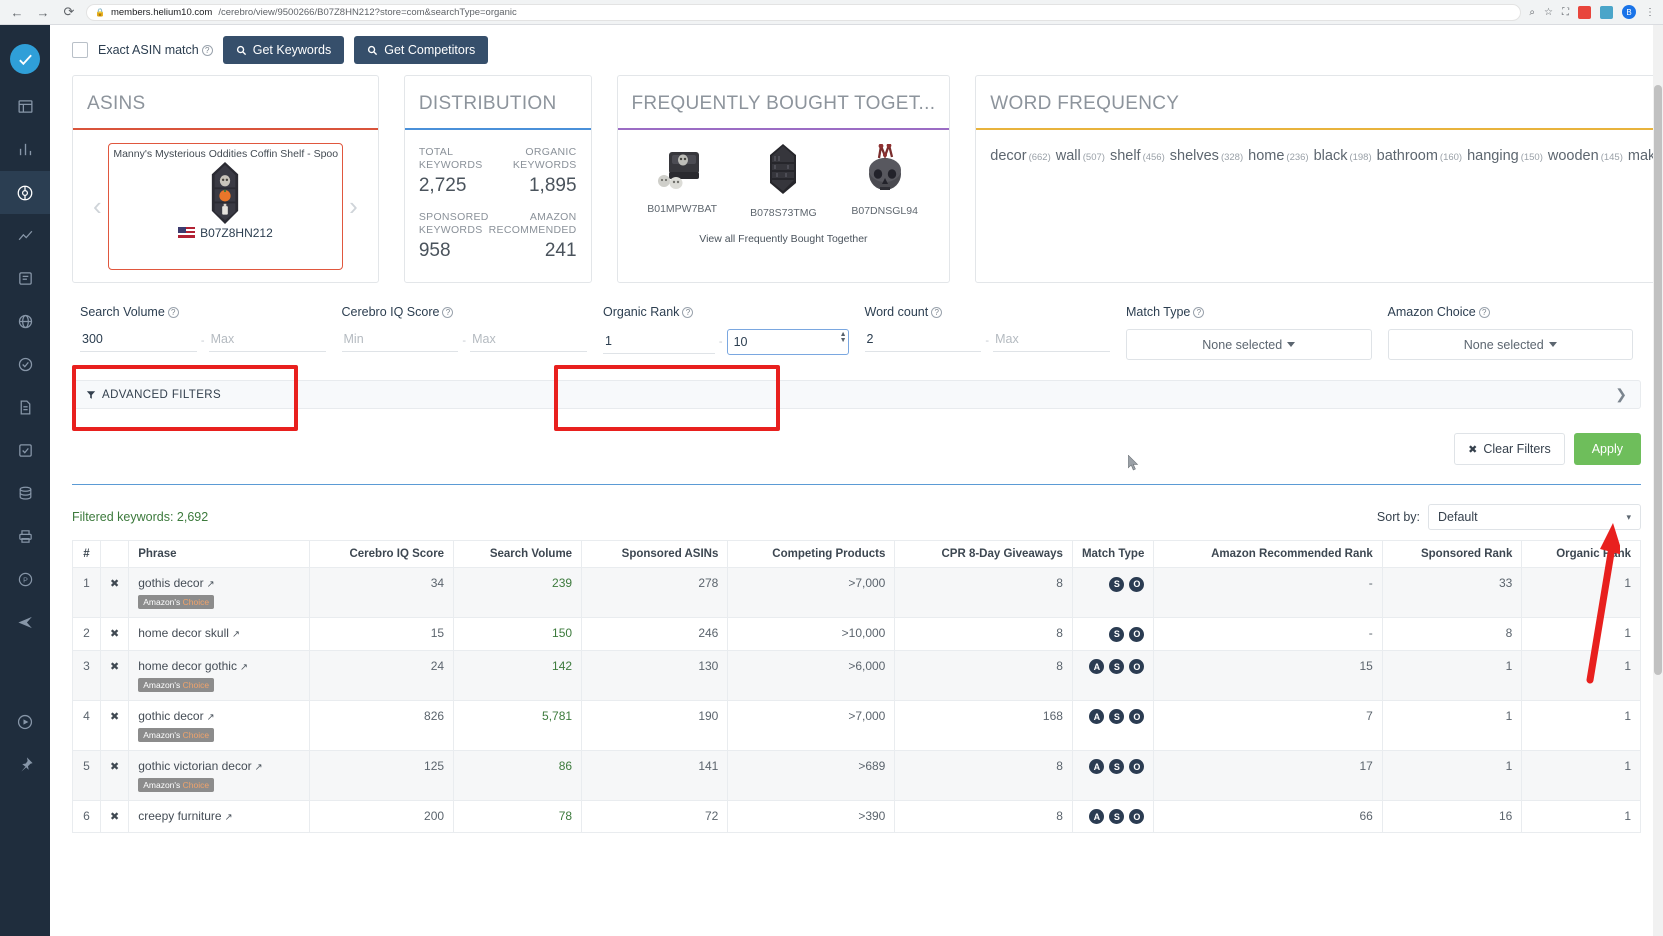 The height and width of the screenshot is (936, 1663). I want to click on word-count-min-input, so click(923, 340).